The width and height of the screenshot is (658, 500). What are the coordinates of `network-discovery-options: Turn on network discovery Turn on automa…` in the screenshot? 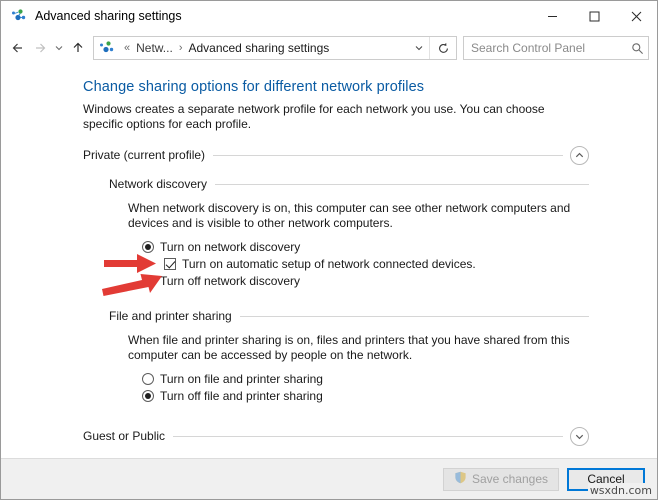 It's located at (399, 264).